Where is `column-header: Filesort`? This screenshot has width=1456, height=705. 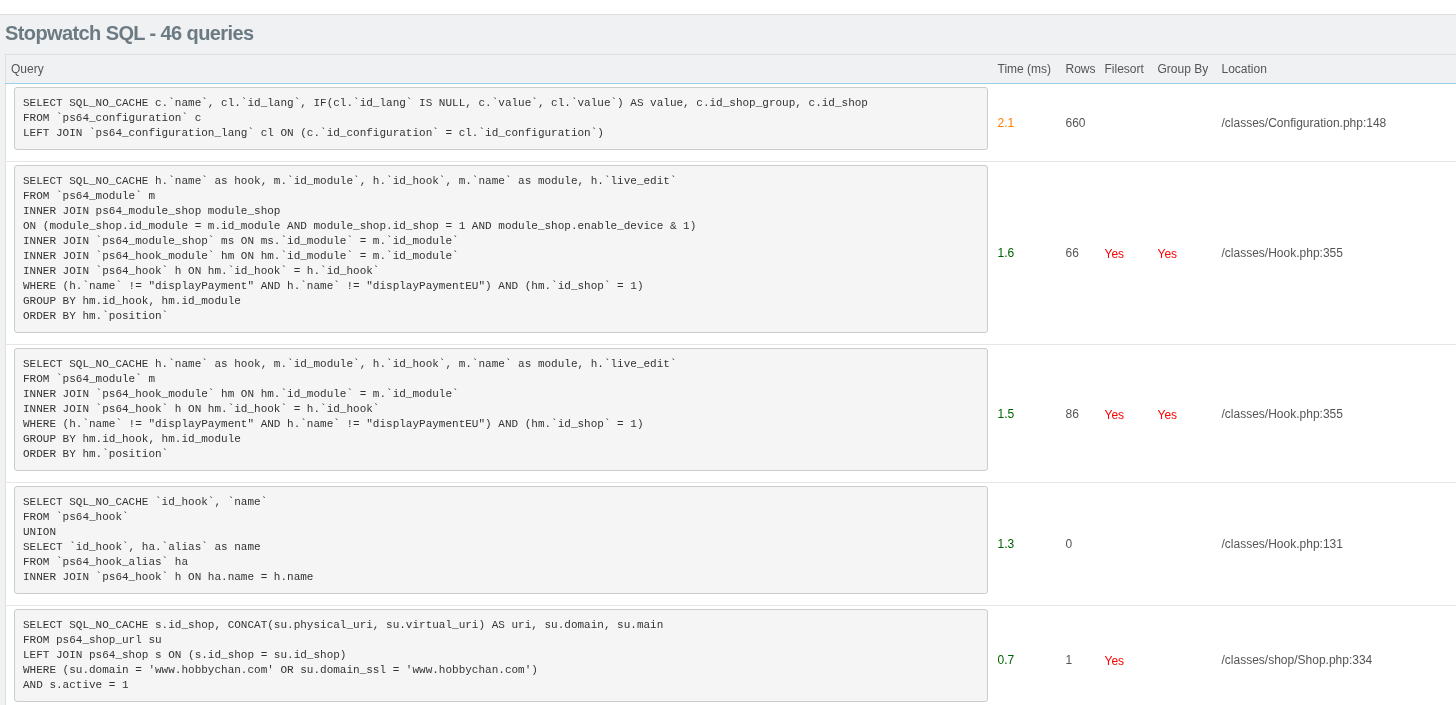
column-header: Filesort is located at coordinates (1124, 69).